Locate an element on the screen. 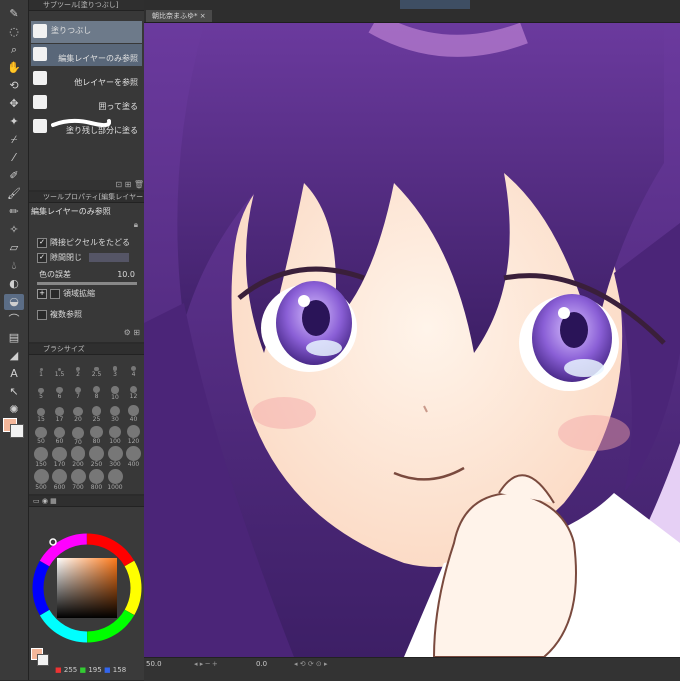 Image resolution: width=680 pixels, height=681 pixels. rotate-controls: ◂ ⟲ ⟳ ⊙ ▸ is located at coordinates (311, 664).